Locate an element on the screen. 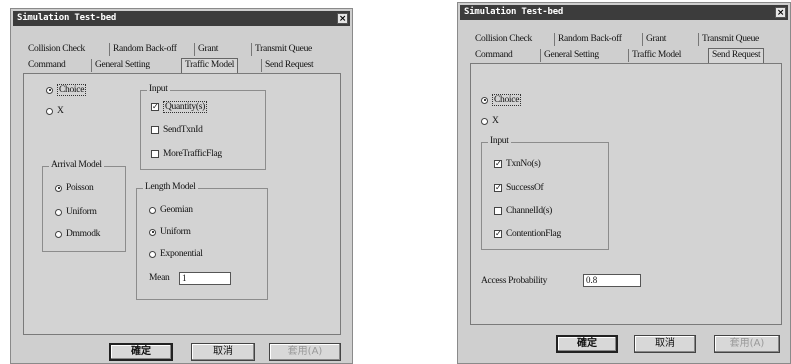  right-dialog-title: Simulation Test-bed is located at coordinates (514, 12).